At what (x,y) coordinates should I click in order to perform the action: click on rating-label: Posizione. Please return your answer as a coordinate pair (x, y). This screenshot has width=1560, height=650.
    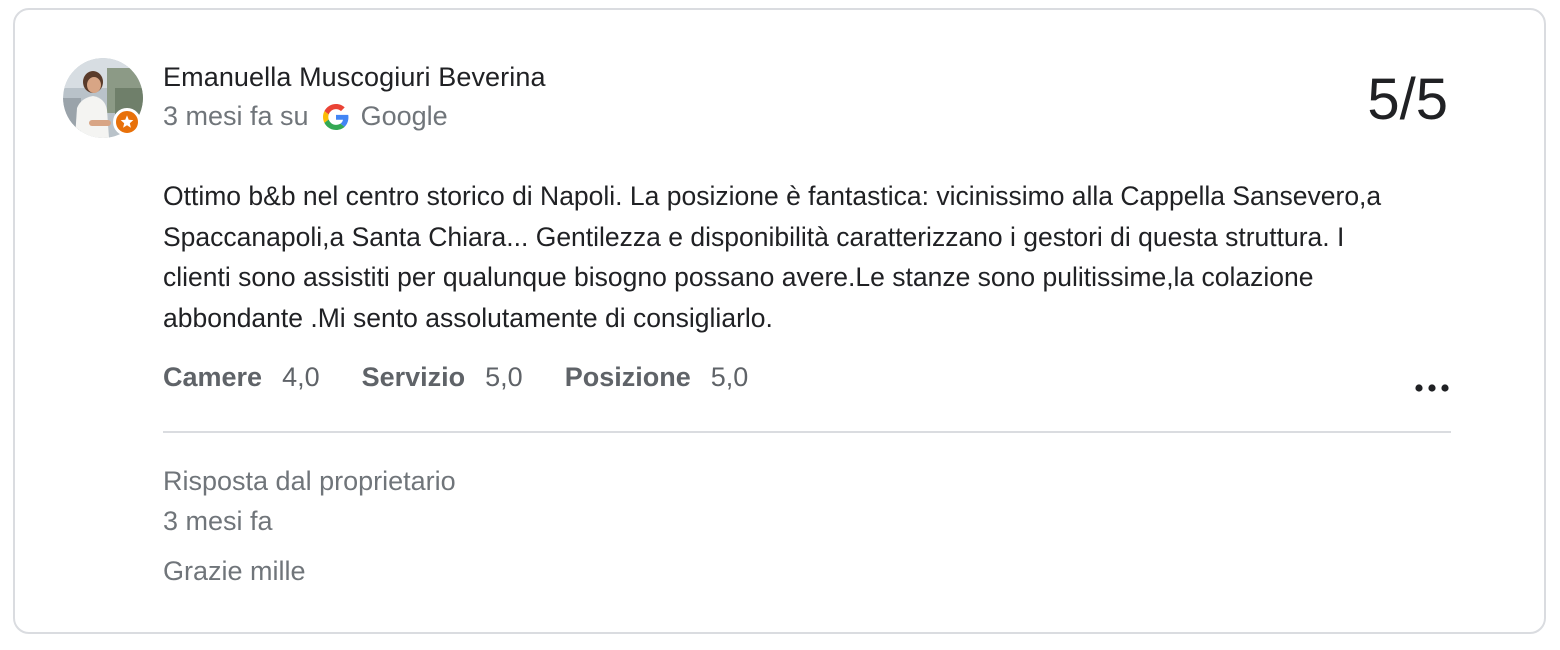
    Looking at the image, I should click on (627, 377).